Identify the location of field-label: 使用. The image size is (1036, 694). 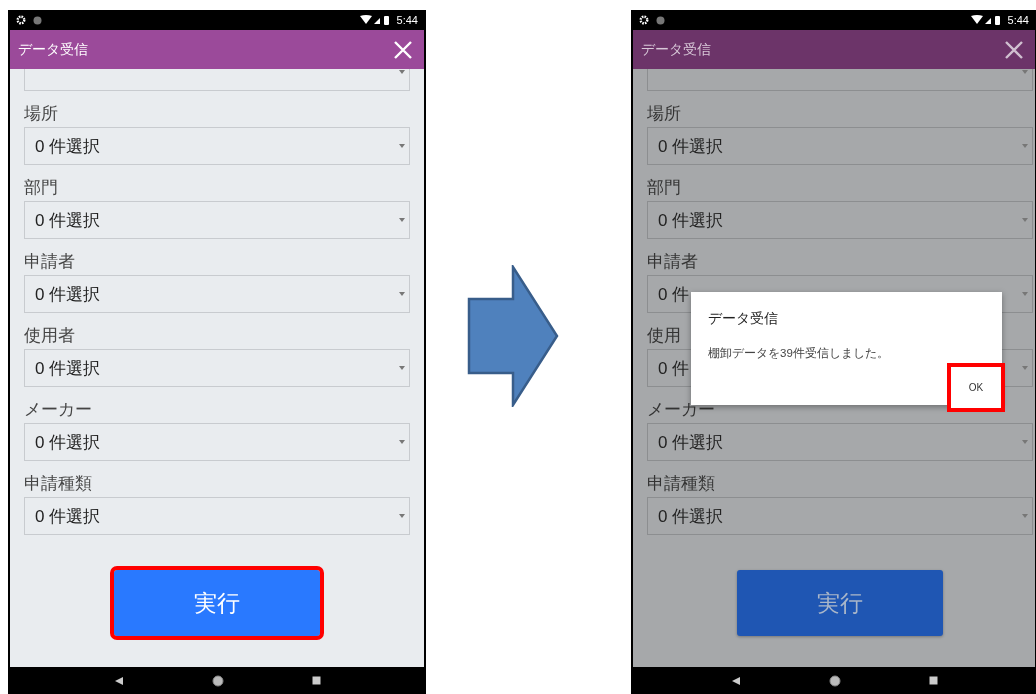
(664, 336).